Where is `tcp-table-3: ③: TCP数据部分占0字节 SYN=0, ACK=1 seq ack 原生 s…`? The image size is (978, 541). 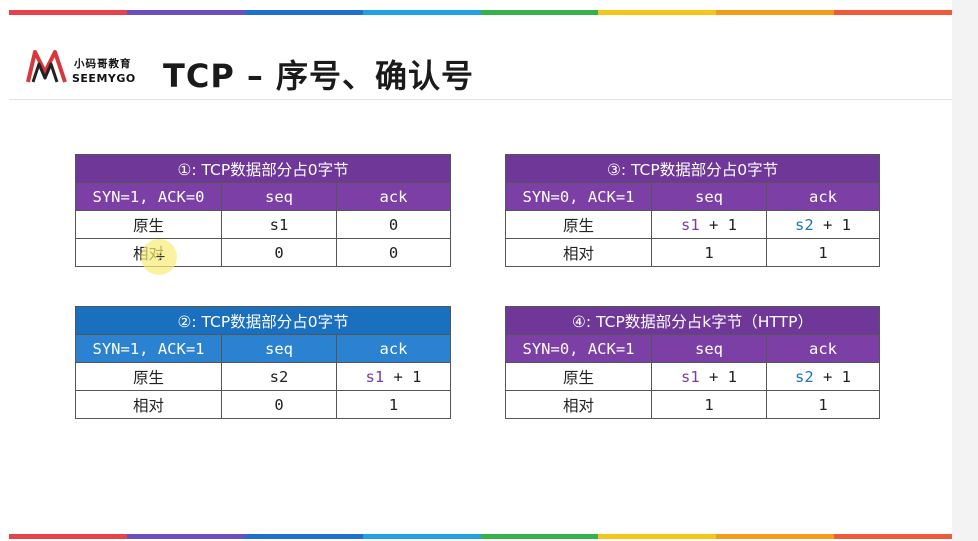
tcp-table-3: ③: TCP数据部分占0字节 SYN=0, ACK=1 seq ack 原生 s… is located at coordinates (692, 210).